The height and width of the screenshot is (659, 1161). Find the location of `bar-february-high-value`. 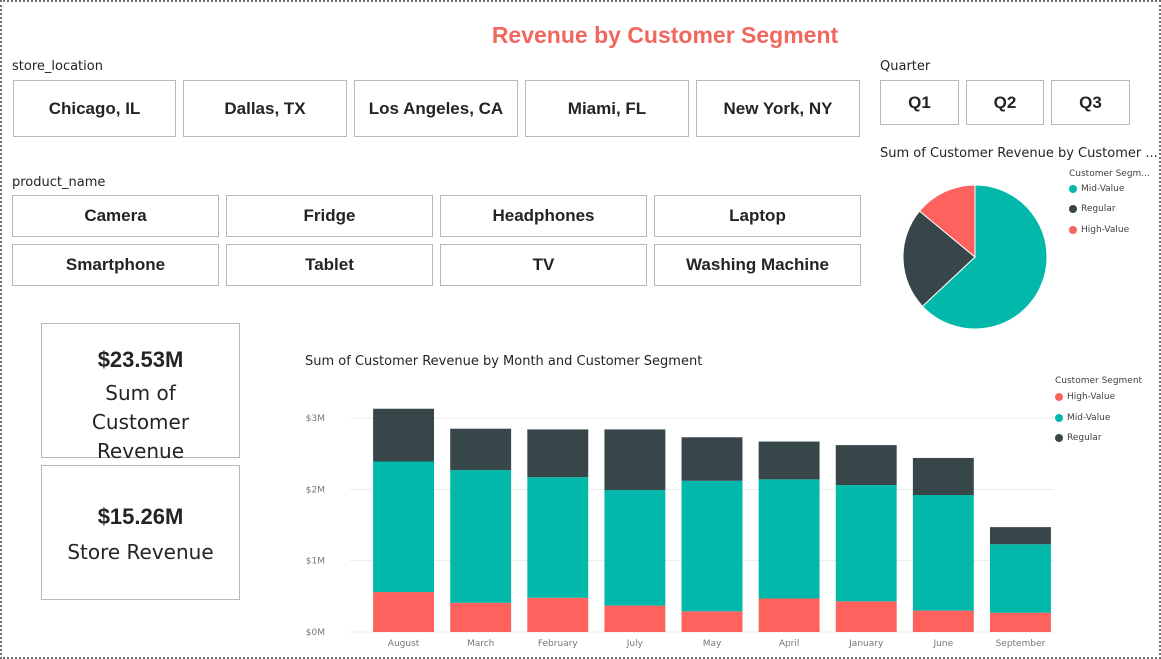

bar-february-high-value is located at coordinates (558, 614).